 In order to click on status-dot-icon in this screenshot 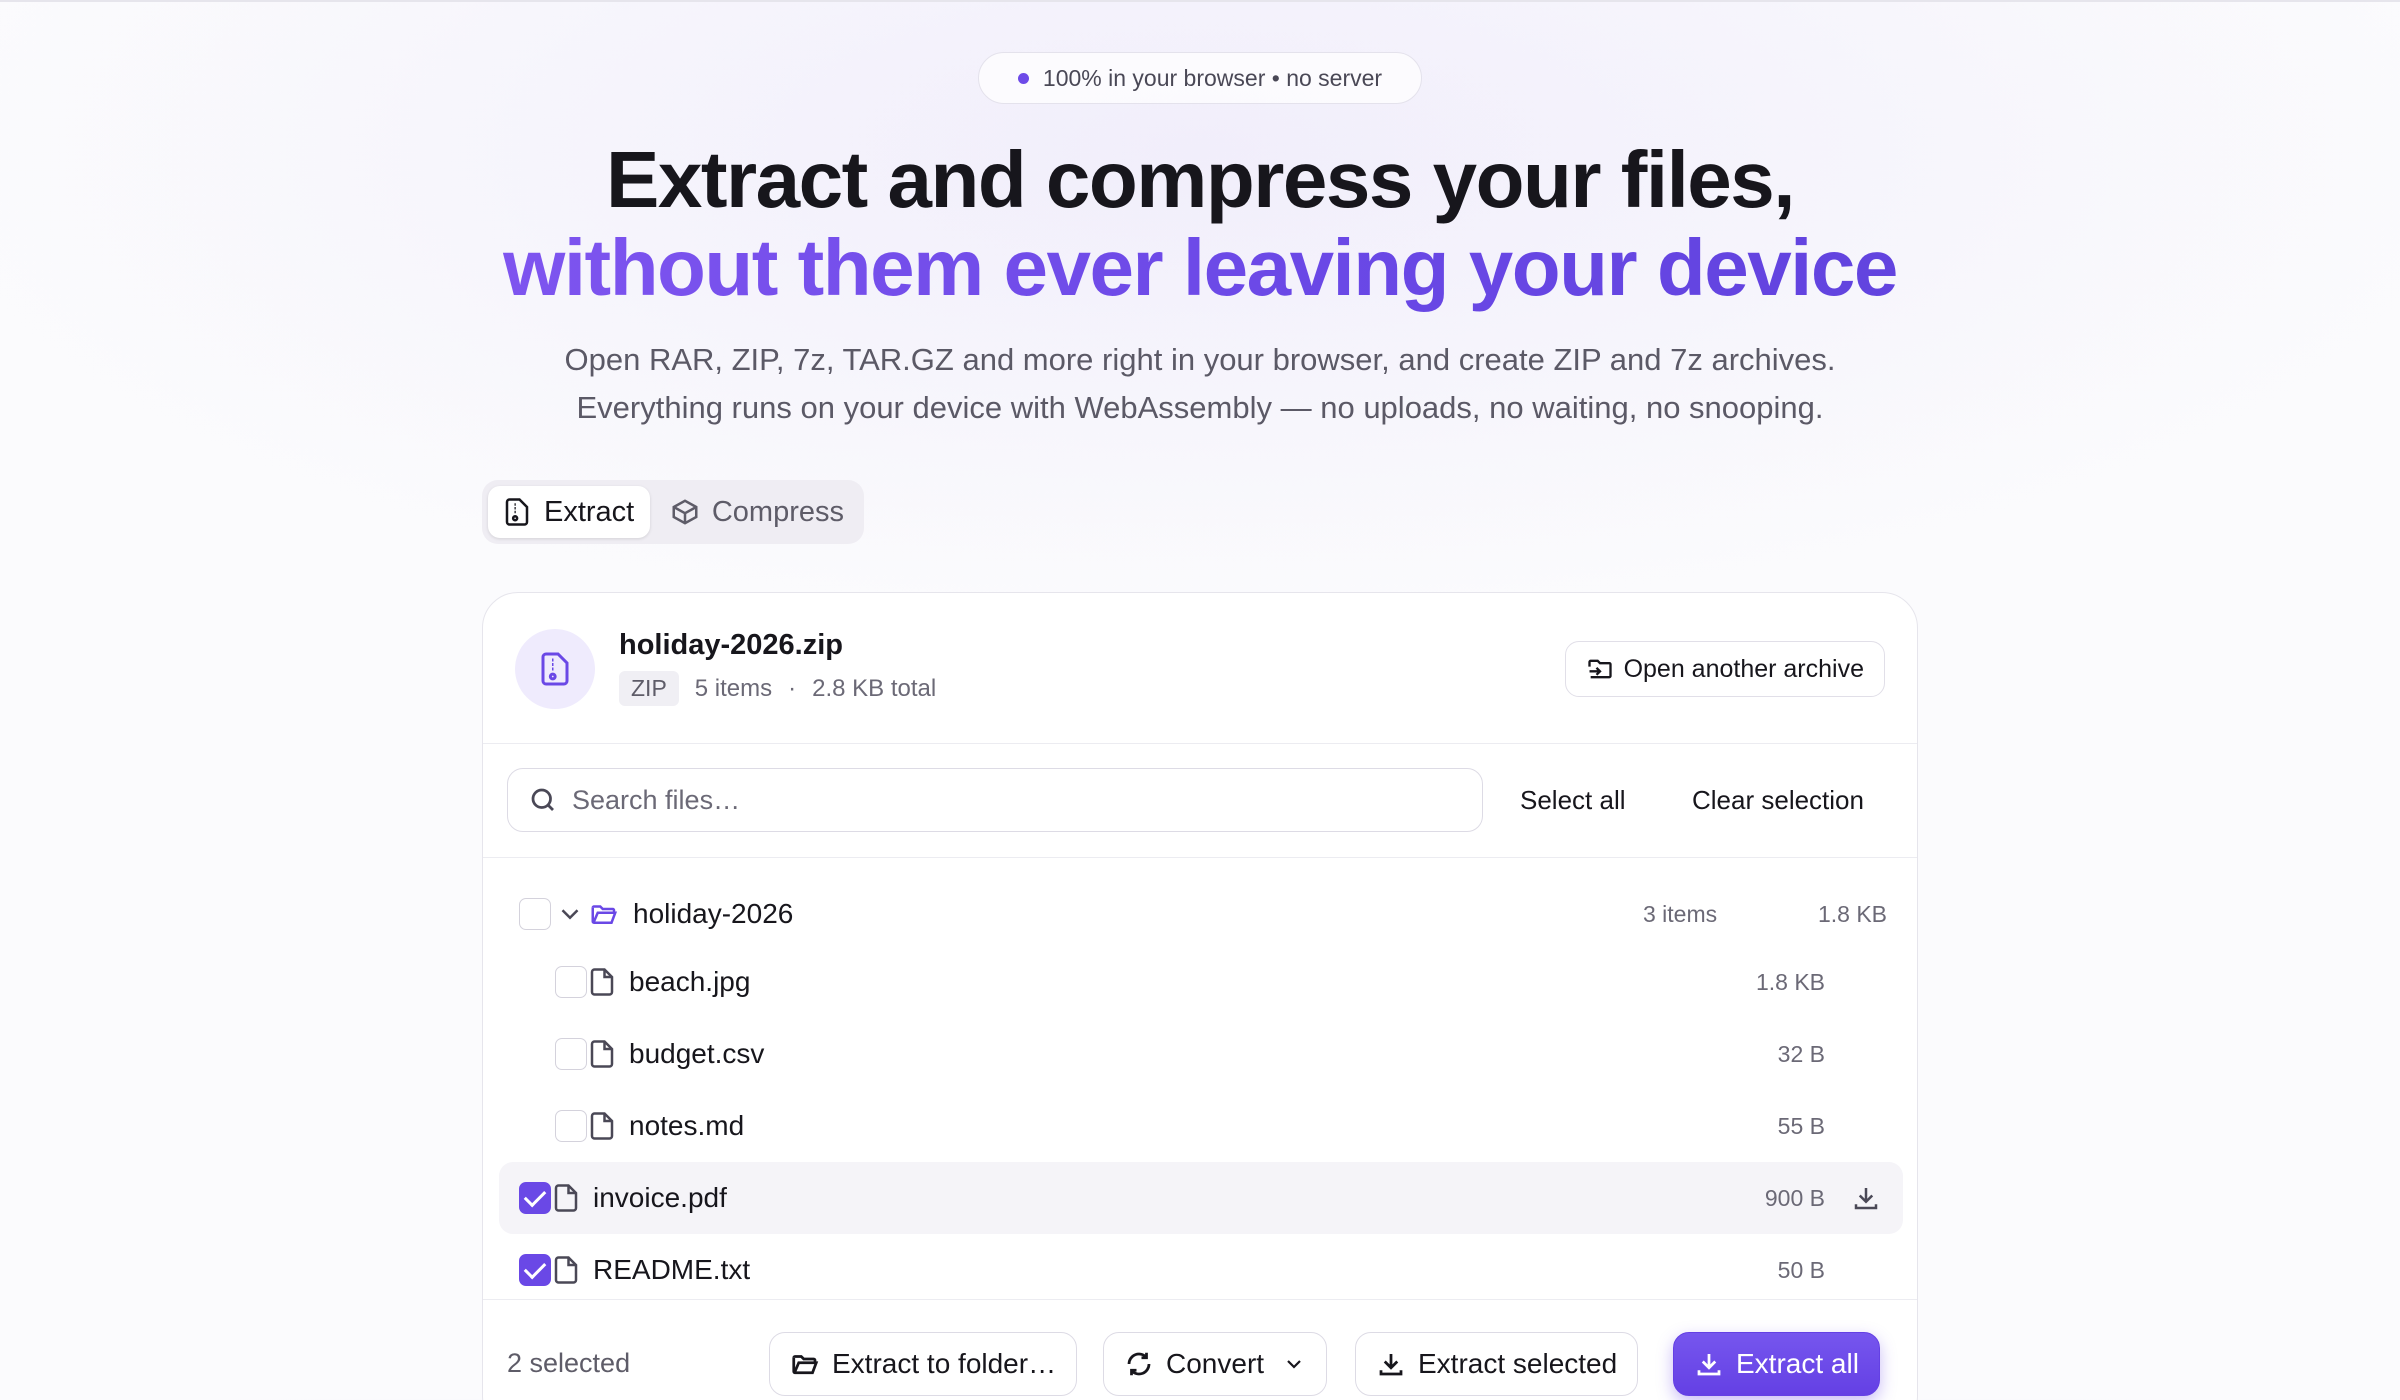, I will do `click(1023, 78)`.